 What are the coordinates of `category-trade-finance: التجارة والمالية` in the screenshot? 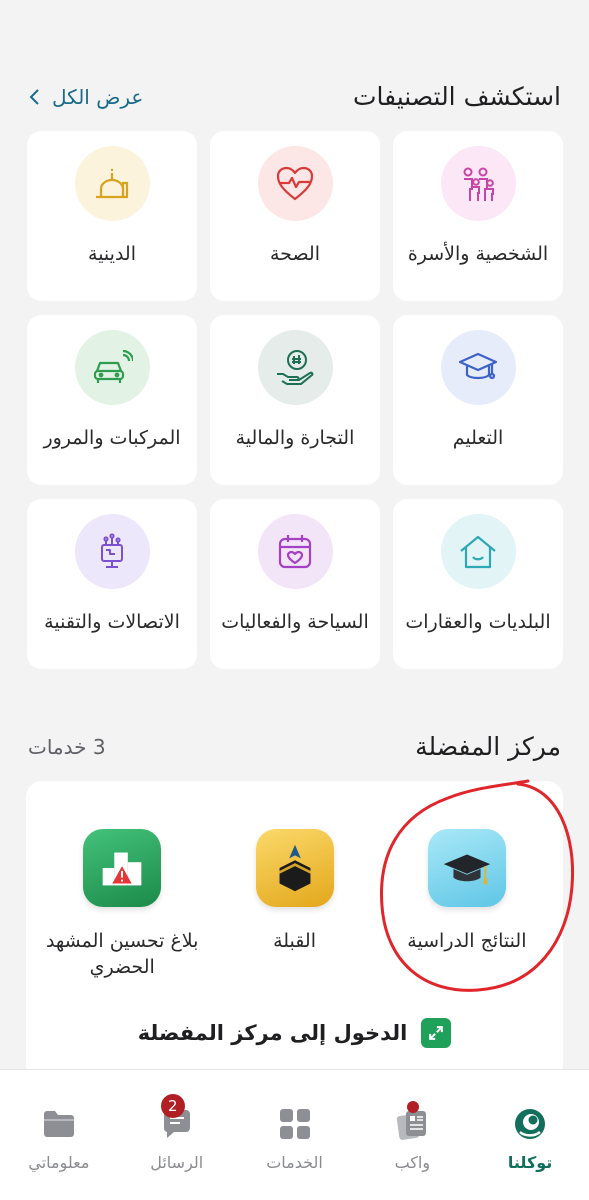 It's located at (295, 400).